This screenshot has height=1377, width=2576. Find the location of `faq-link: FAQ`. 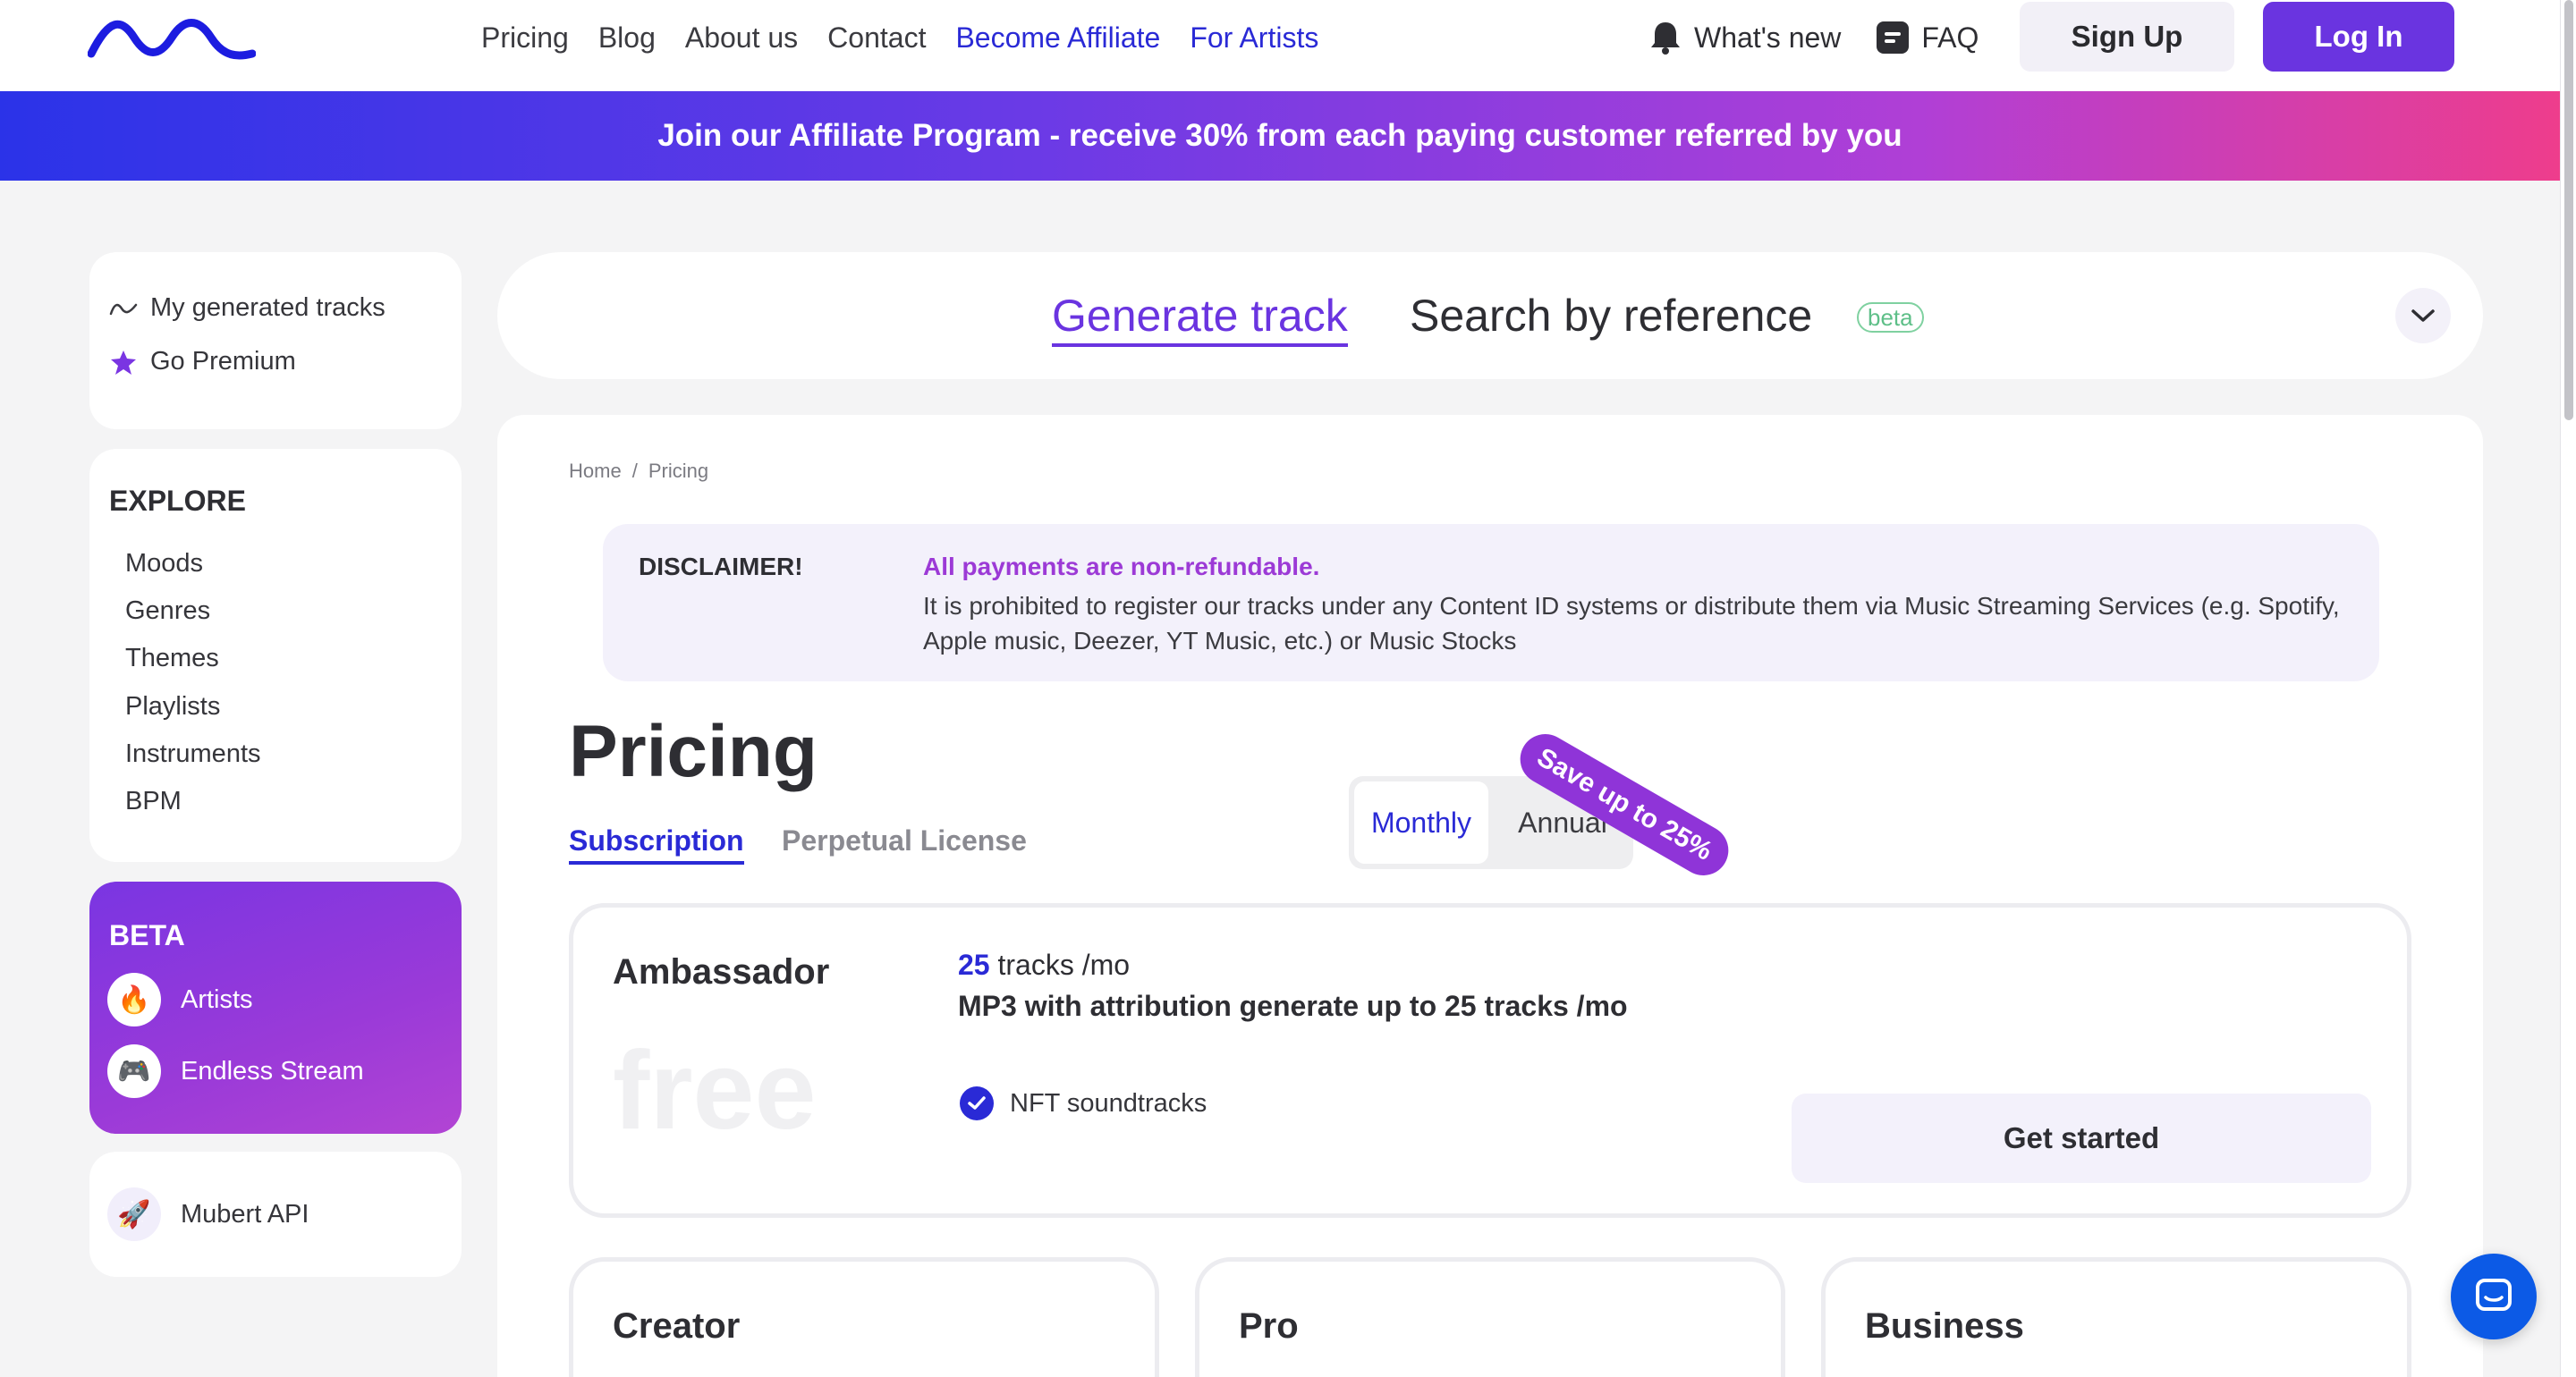

faq-link: FAQ is located at coordinates (1928, 38).